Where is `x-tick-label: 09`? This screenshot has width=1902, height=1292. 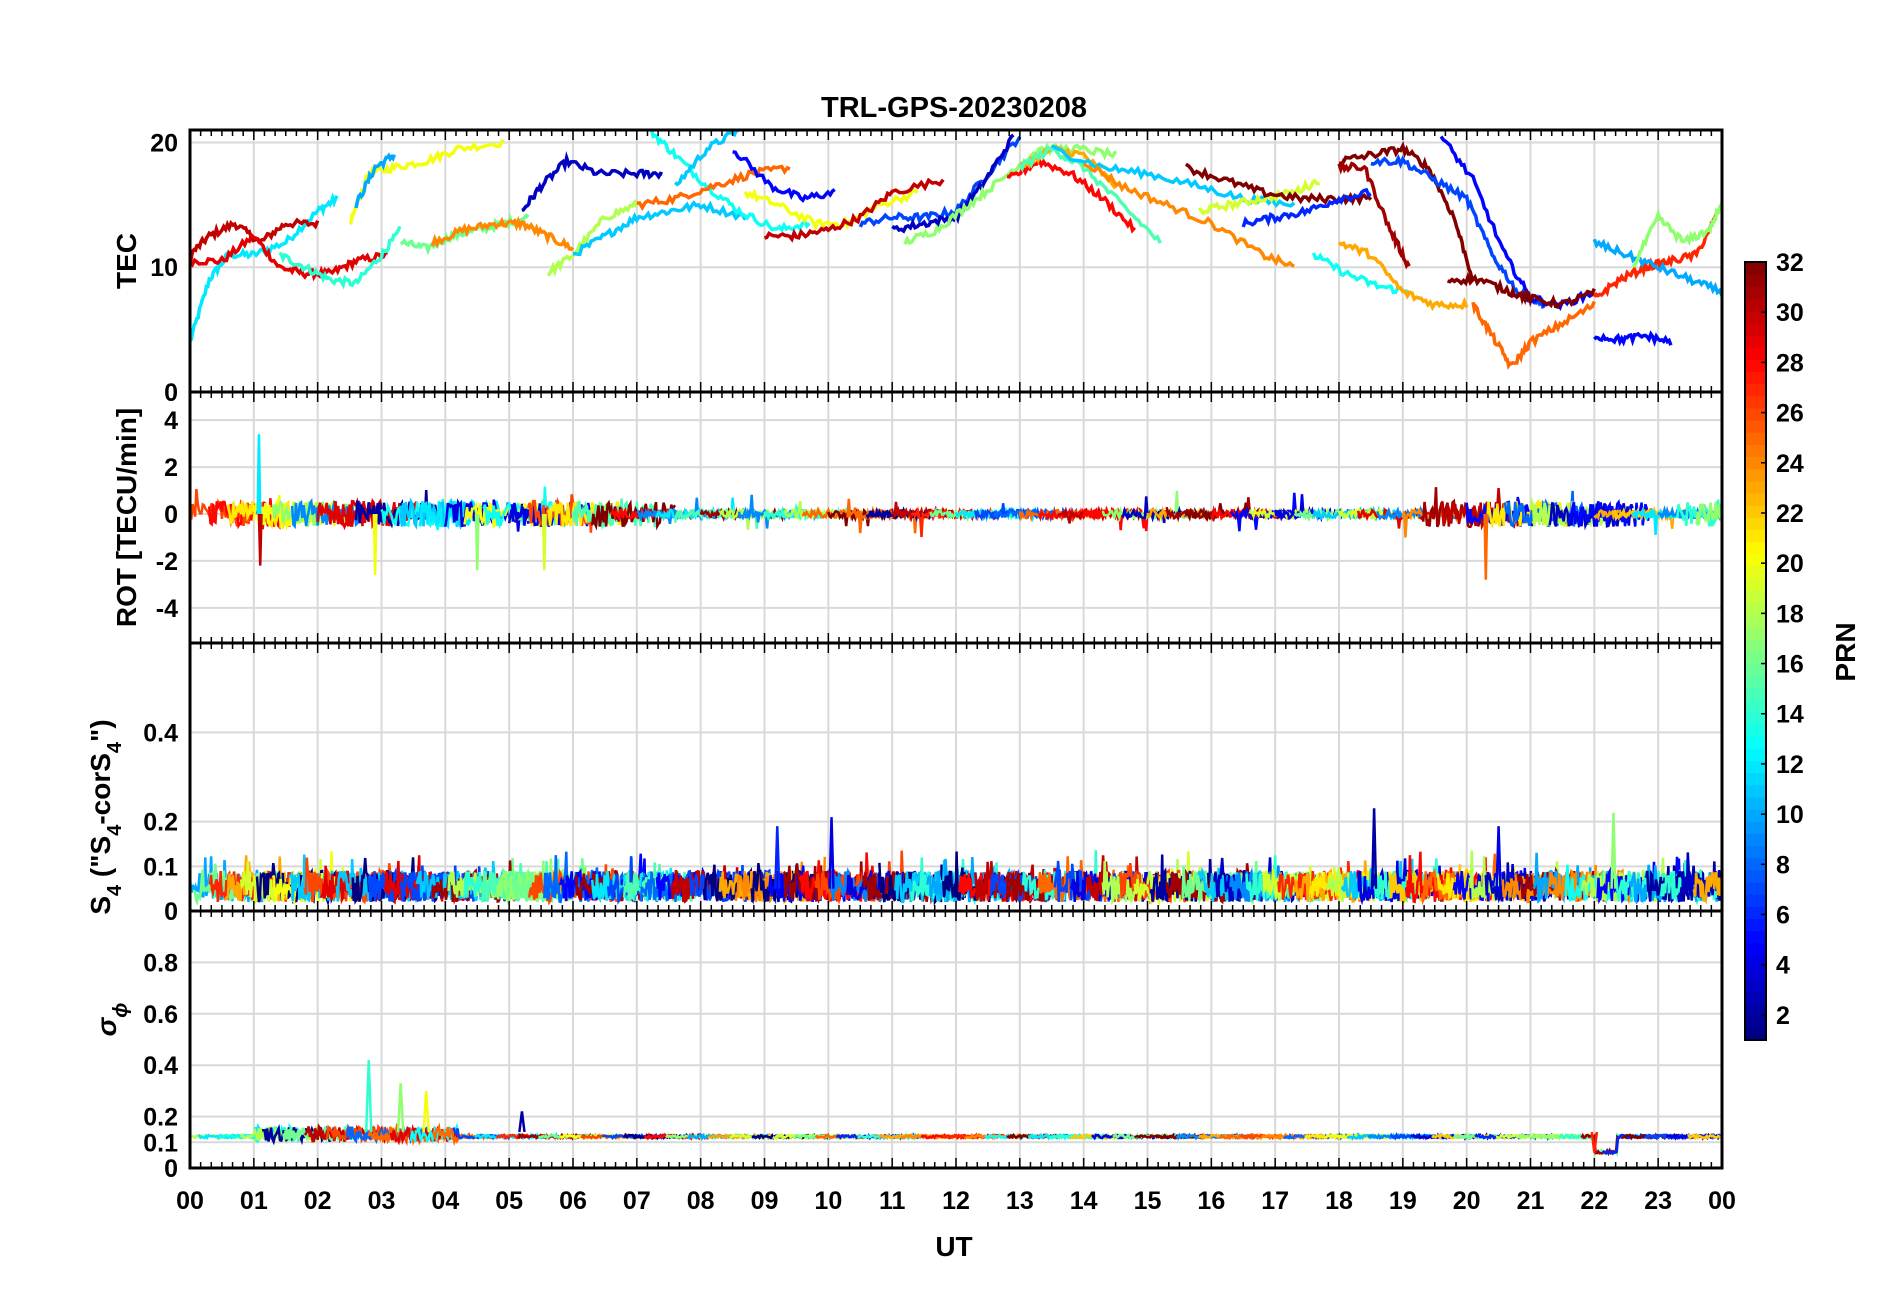
x-tick-label: 09 is located at coordinates (765, 1201).